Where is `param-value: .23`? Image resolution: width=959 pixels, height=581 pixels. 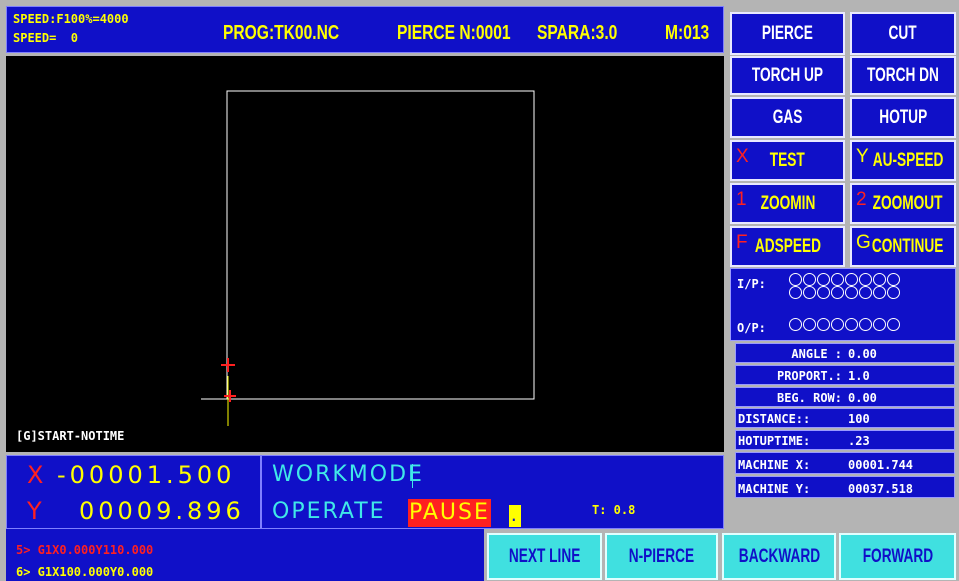 param-value: .23 is located at coordinates (859, 441).